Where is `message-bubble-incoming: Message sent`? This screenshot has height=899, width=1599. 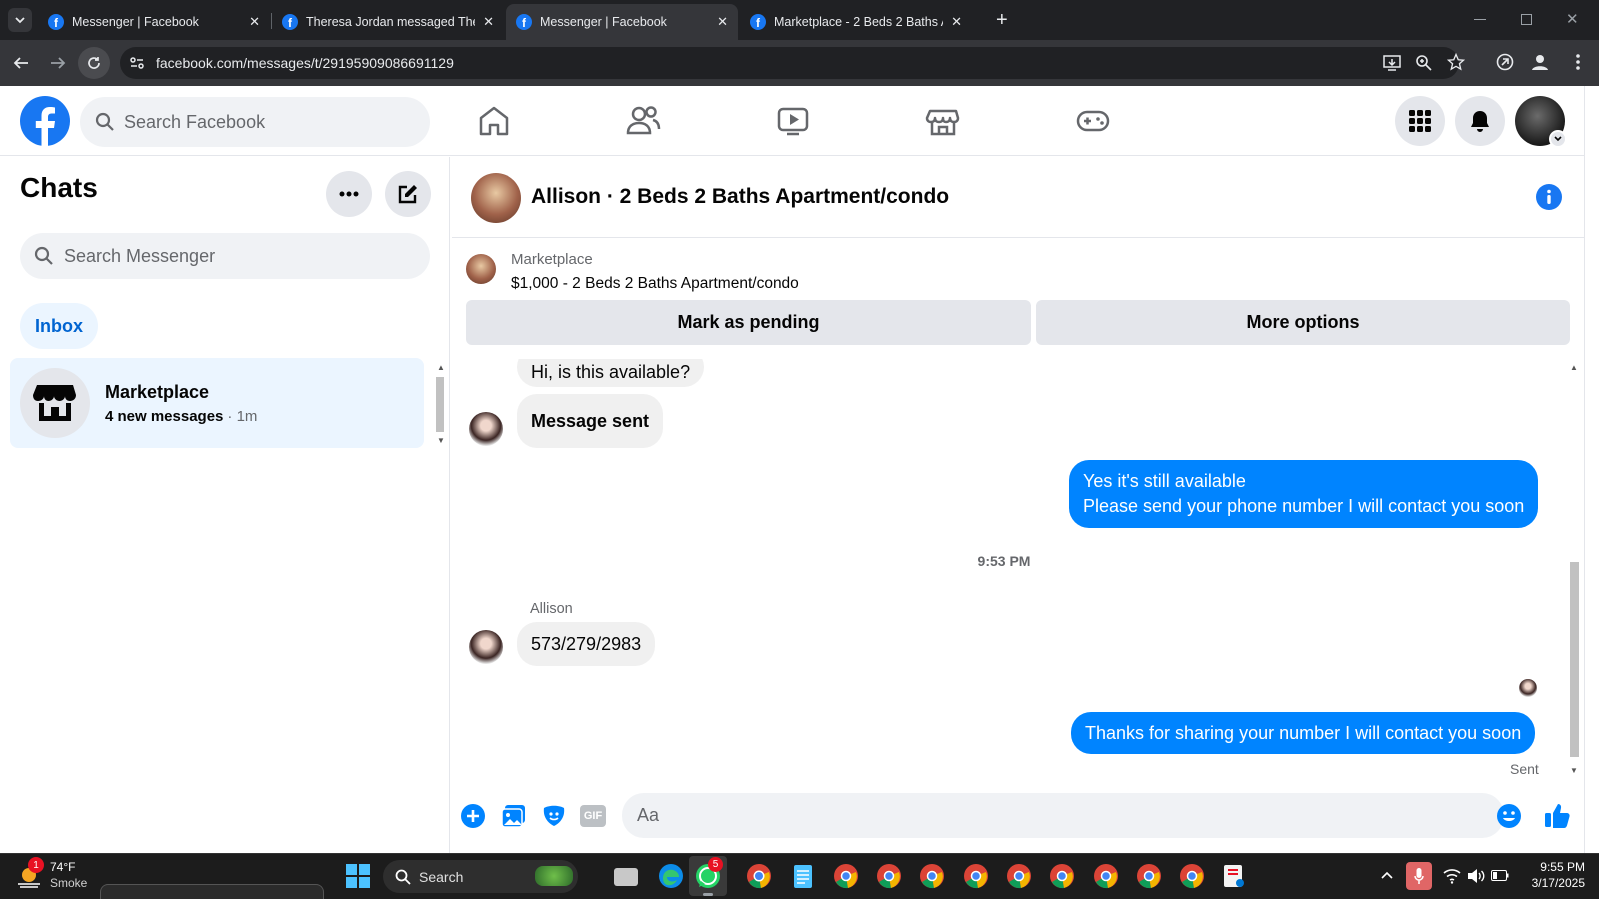 message-bubble-incoming: Message sent is located at coordinates (590, 421).